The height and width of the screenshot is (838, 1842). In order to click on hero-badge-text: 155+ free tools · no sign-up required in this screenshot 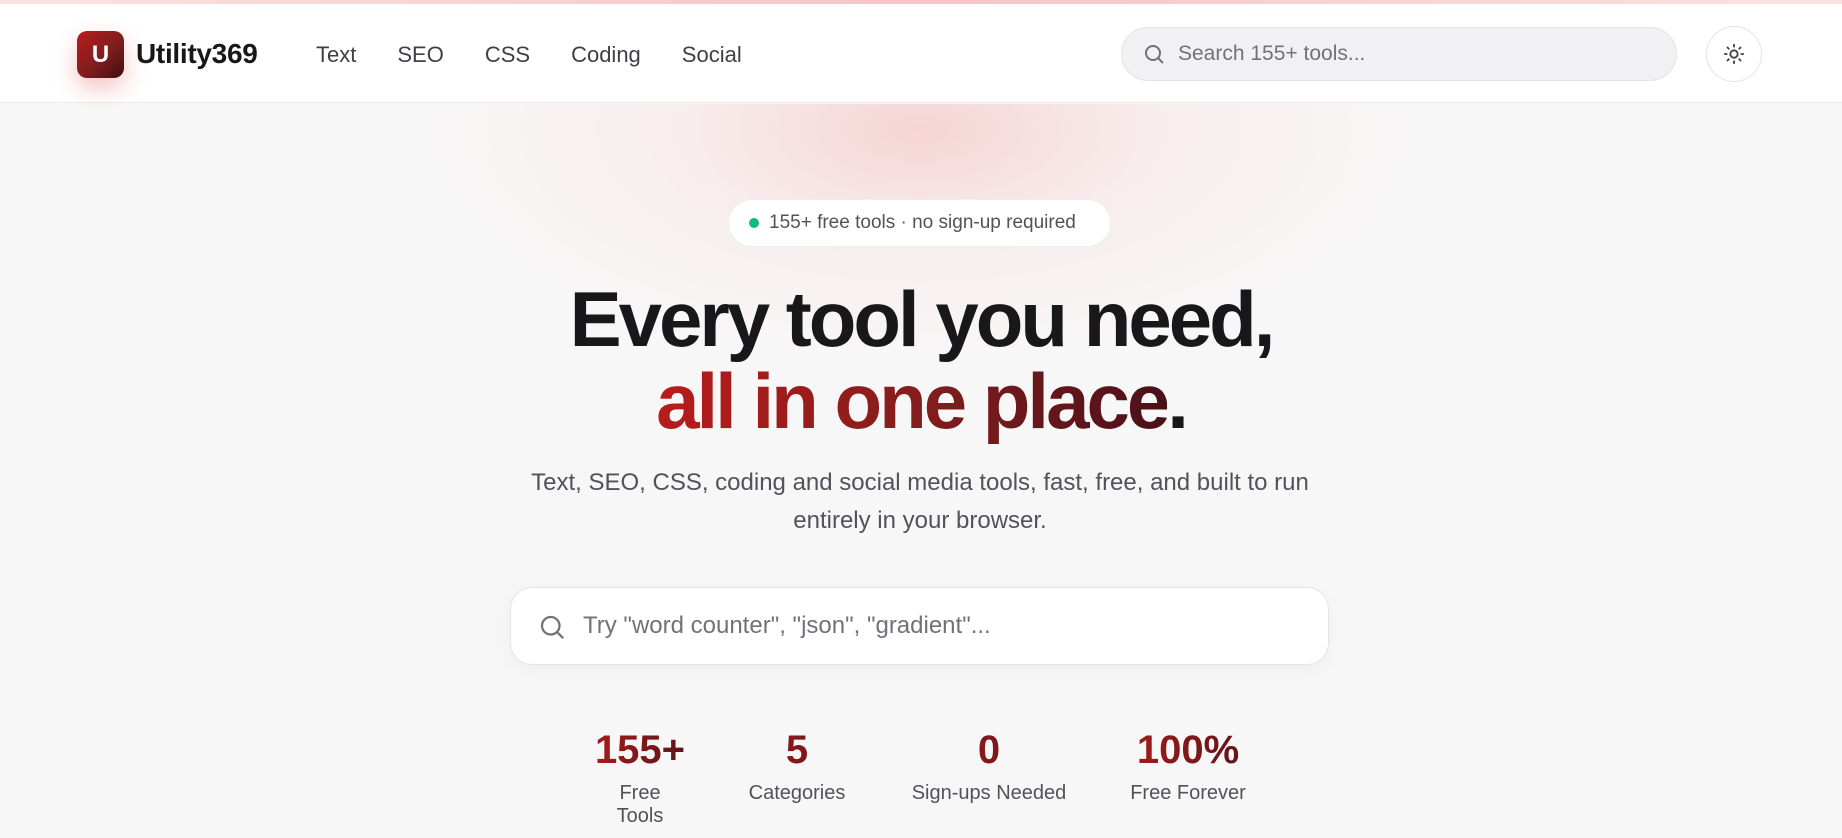, I will do `click(922, 222)`.